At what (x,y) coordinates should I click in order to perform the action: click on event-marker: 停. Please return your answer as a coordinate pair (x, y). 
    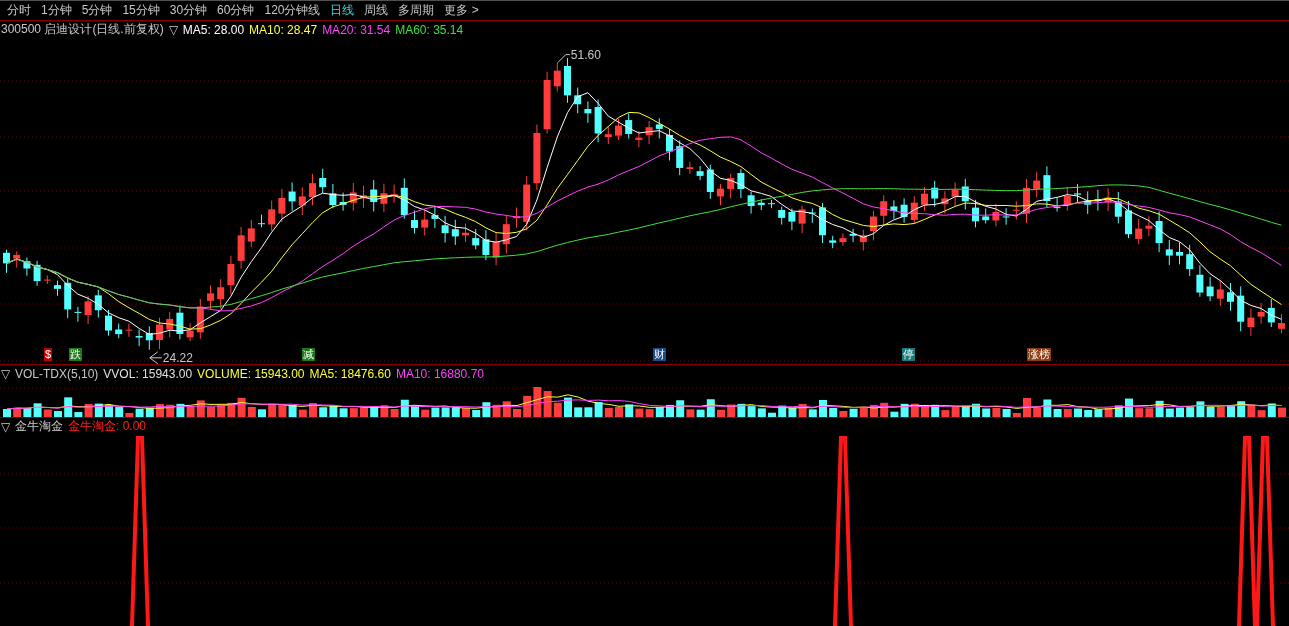
    Looking at the image, I should click on (908, 354).